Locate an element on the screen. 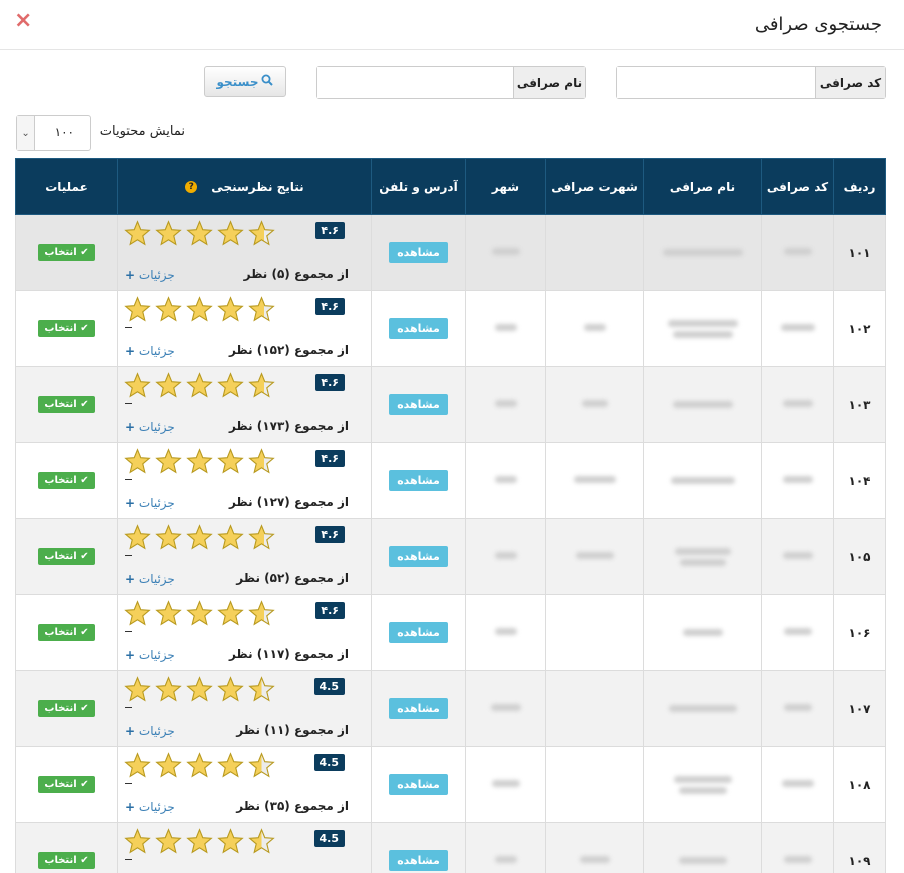  cell-rating: ۴.۶ از مجموع (۱۱۷) نظر جزئیات + is located at coordinates (244, 632).